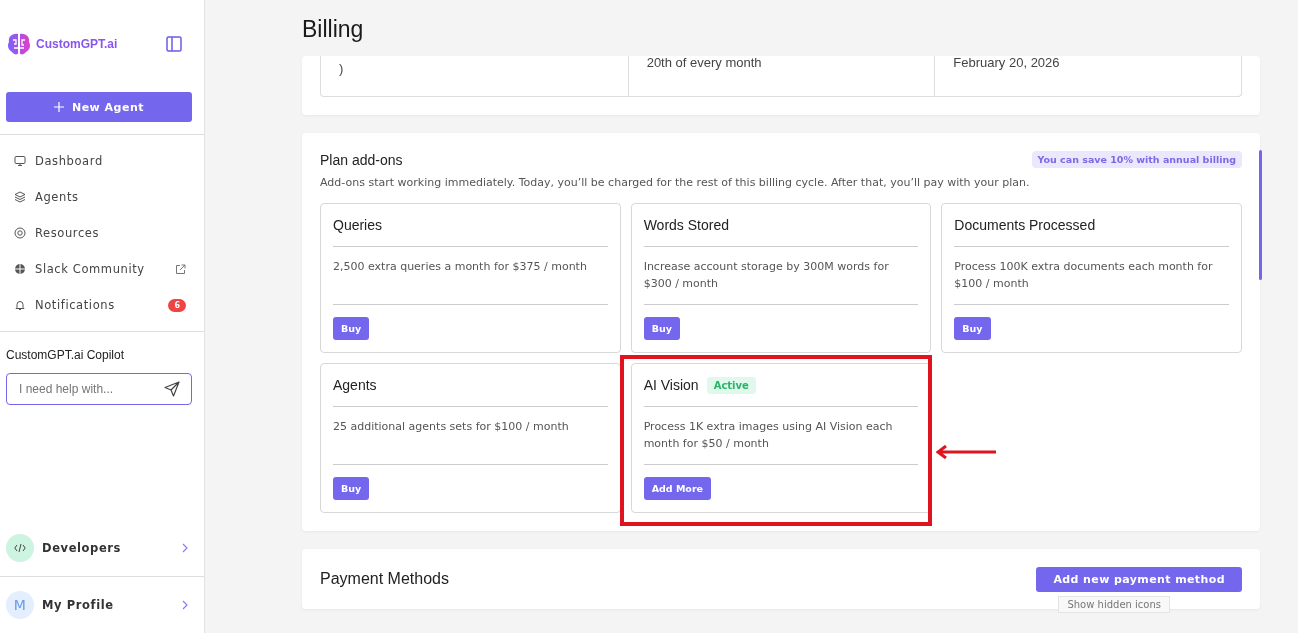  I want to click on nav-item: Notifications 6, so click(102, 305).